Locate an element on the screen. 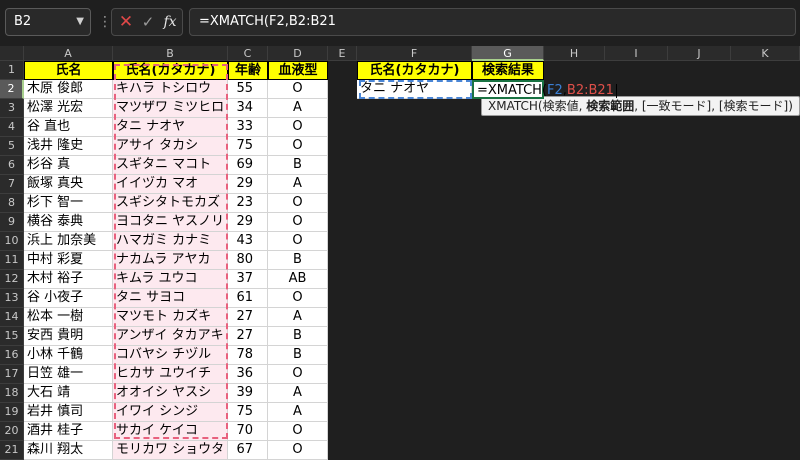  cell-kana: タニ サヨコ is located at coordinates (170, 298).